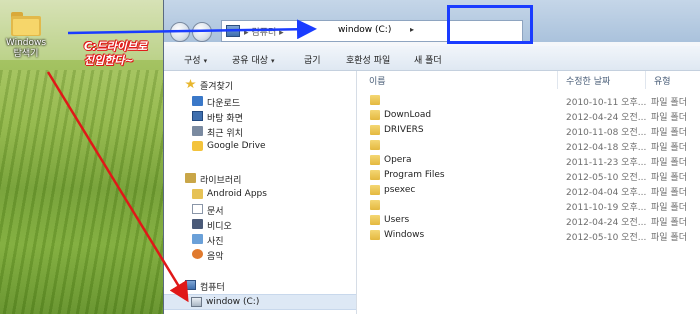  Describe the element at coordinates (109, 60) in the screenshot. I see `annotation-line2: 진입한다~` at that location.